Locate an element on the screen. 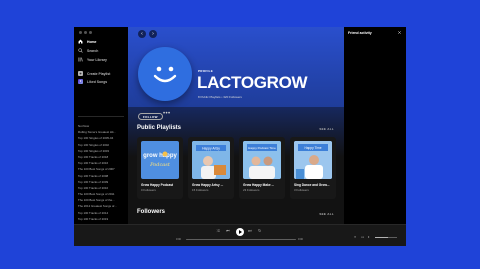 The height and width of the screenshot is (269, 480). smiley-face-icon is located at coordinates (165, 74).